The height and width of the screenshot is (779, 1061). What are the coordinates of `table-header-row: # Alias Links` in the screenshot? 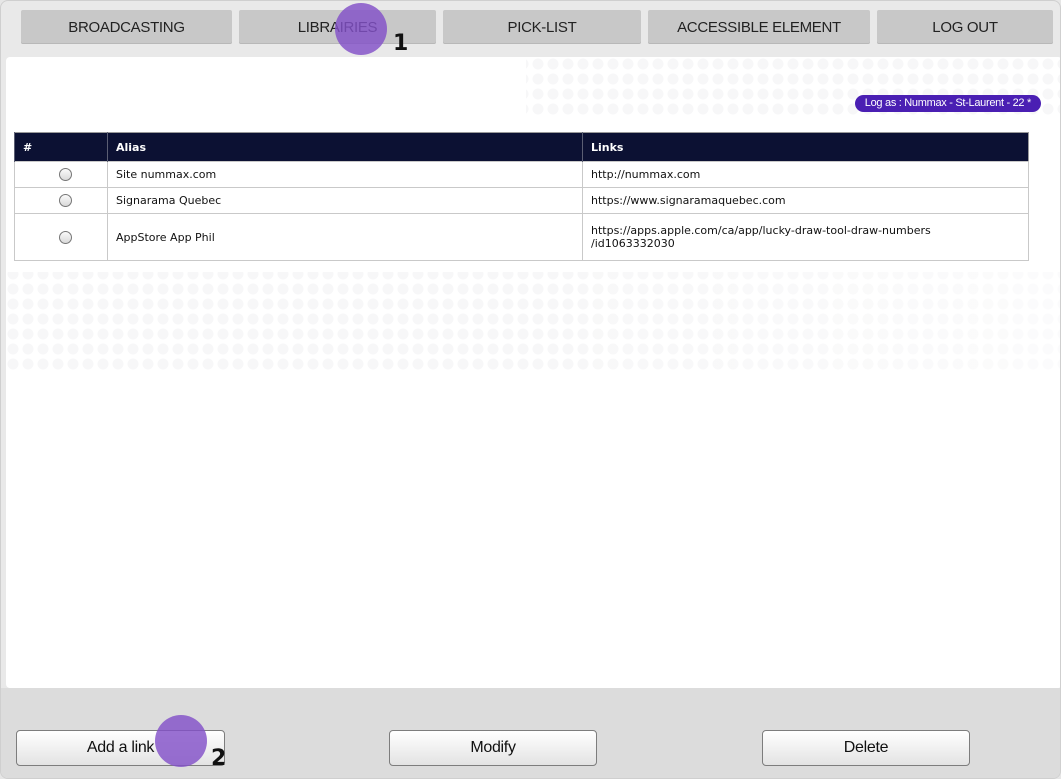 It's located at (521, 147).